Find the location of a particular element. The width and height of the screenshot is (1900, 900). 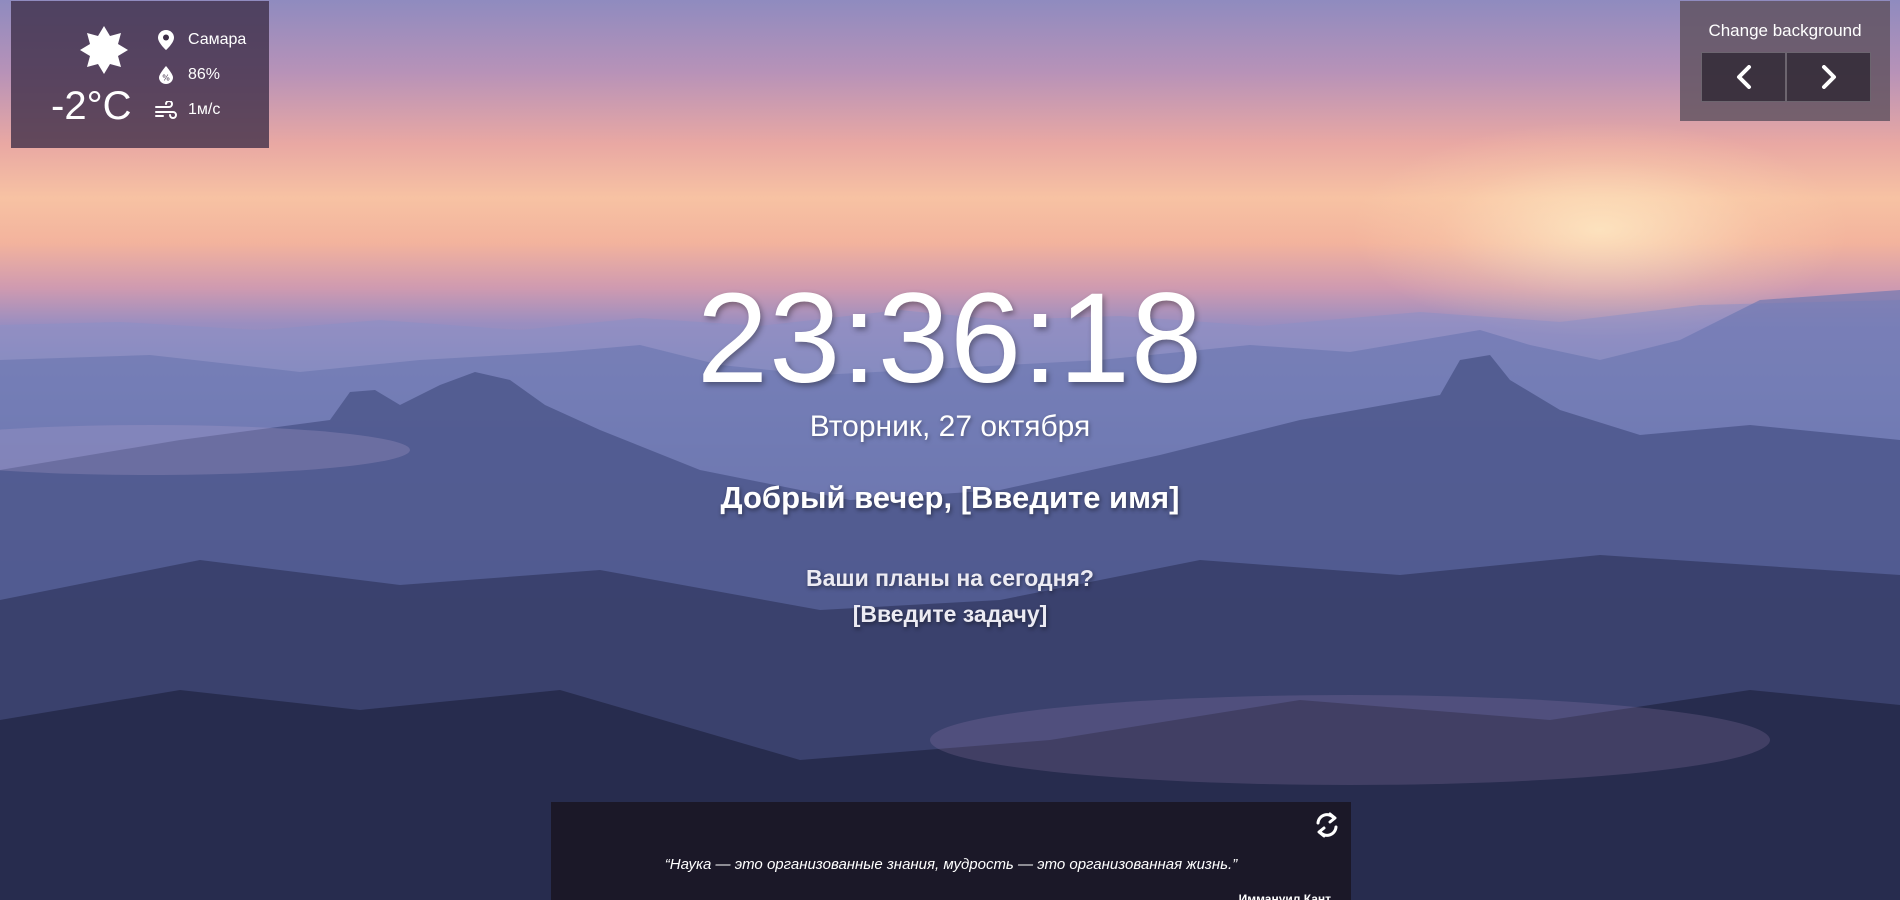

refresh-quote-button is located at coordinates (1327, 825).